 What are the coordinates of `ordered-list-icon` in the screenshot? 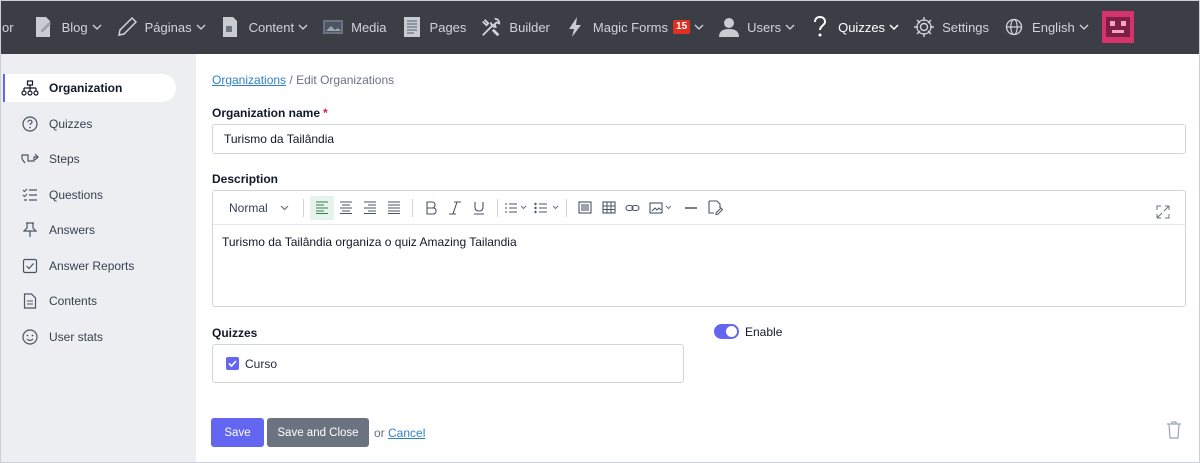 It's located at (516, 208).